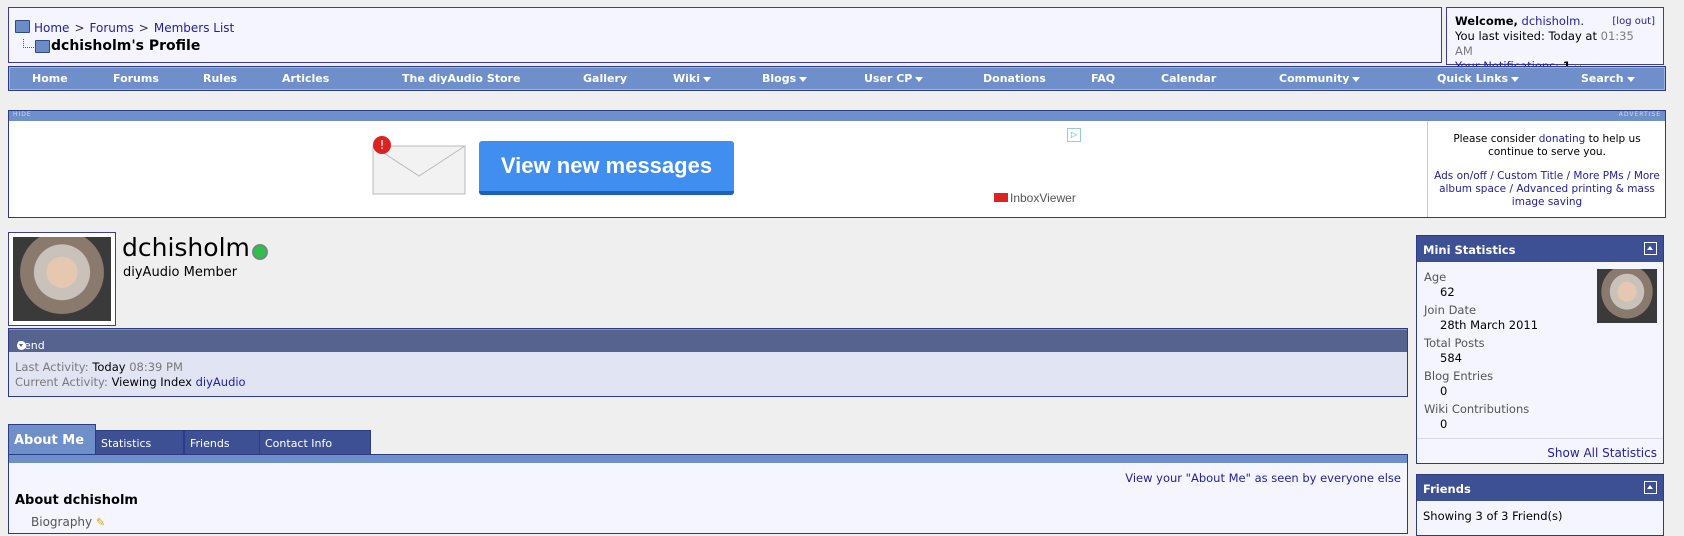  Describe the element at coordinates (220, 78) in the screenshot. I see `nav-rules: Rules` at that location.